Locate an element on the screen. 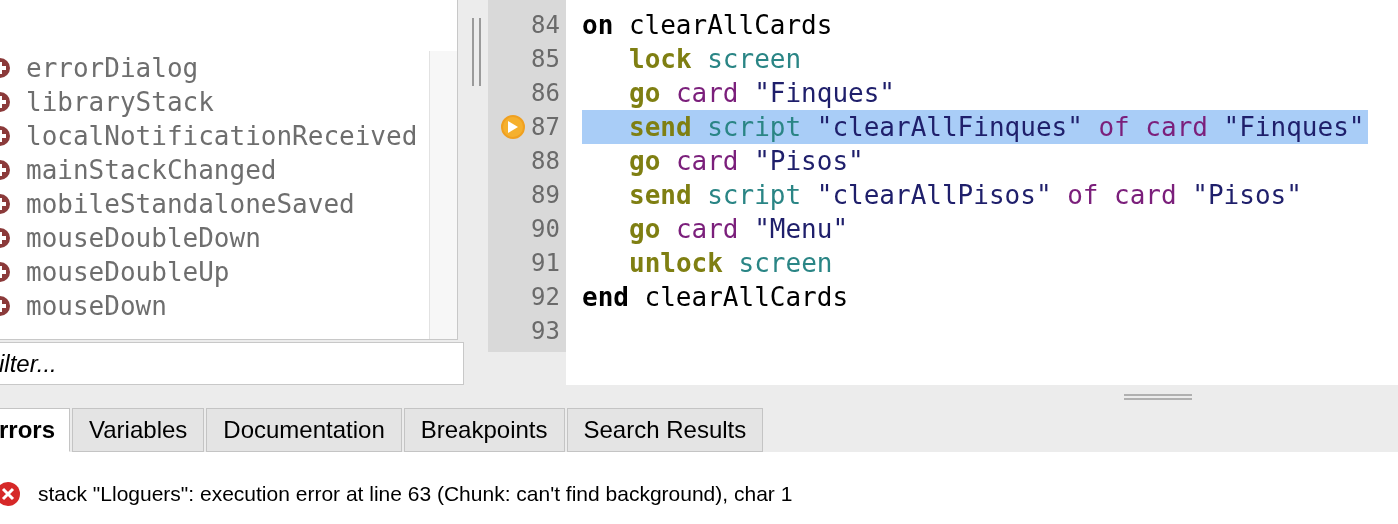 The image size is (1398, 524). panel-tab: Breakpoints is located at coordinates (484, 430).